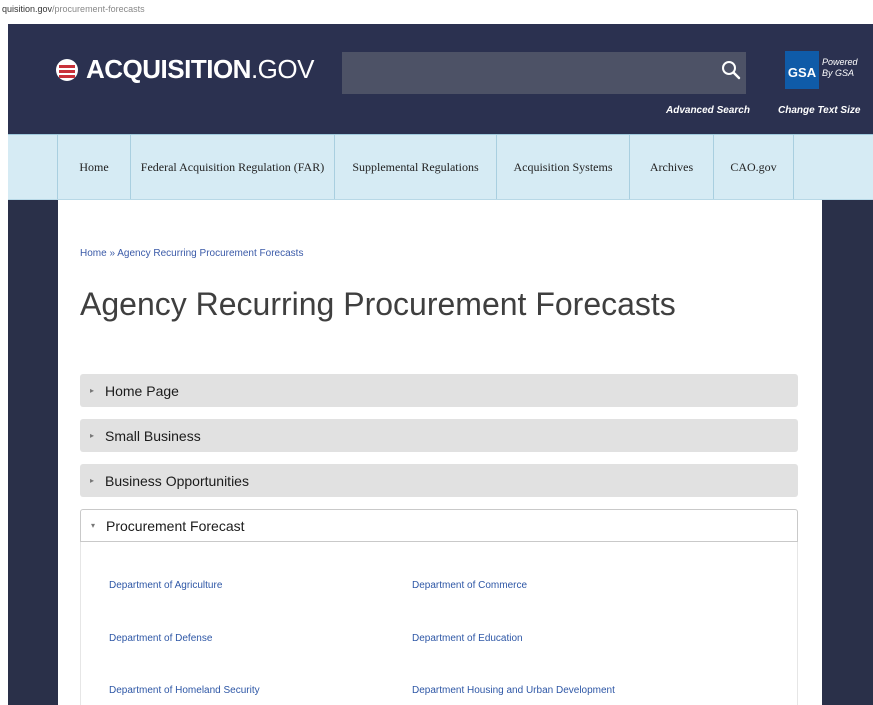 This screenshot has height=705, width=873. What do you see at coordinates (210, 253) in the screenshot?
I see `breadcrumb-current: Agency Recurring Procurement Forecasts` at bounding box center [210, 253].